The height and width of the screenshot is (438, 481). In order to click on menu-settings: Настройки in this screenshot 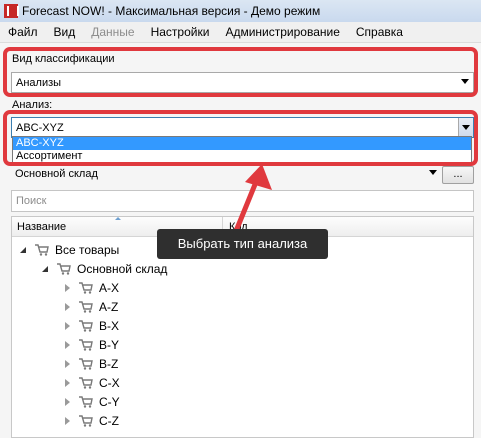, I will do `click(180, 32)`.